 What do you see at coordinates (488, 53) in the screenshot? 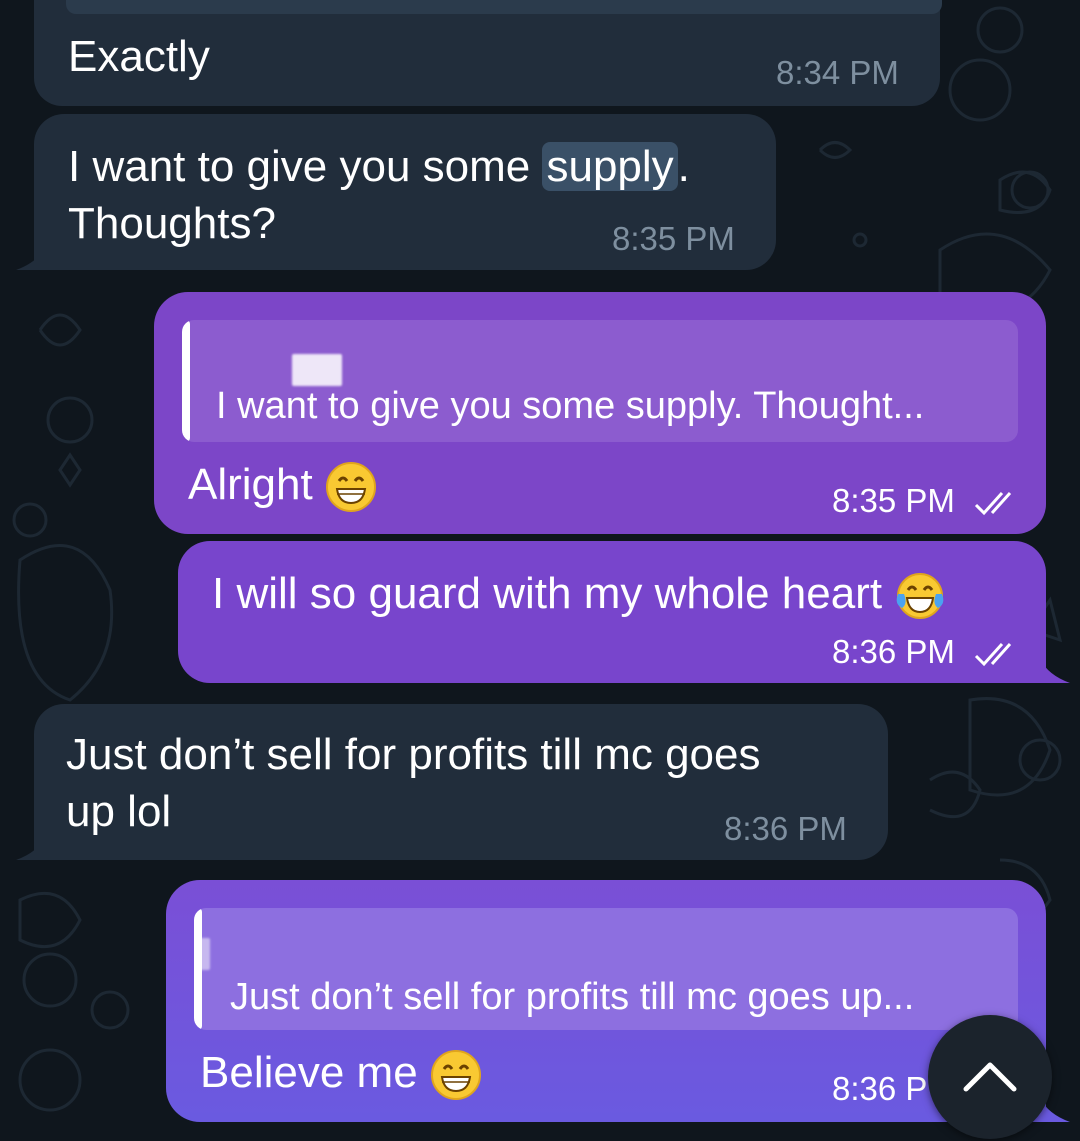
I see `message-incoming: Exactly 8:34 PM` at bounding box center [488, 53].